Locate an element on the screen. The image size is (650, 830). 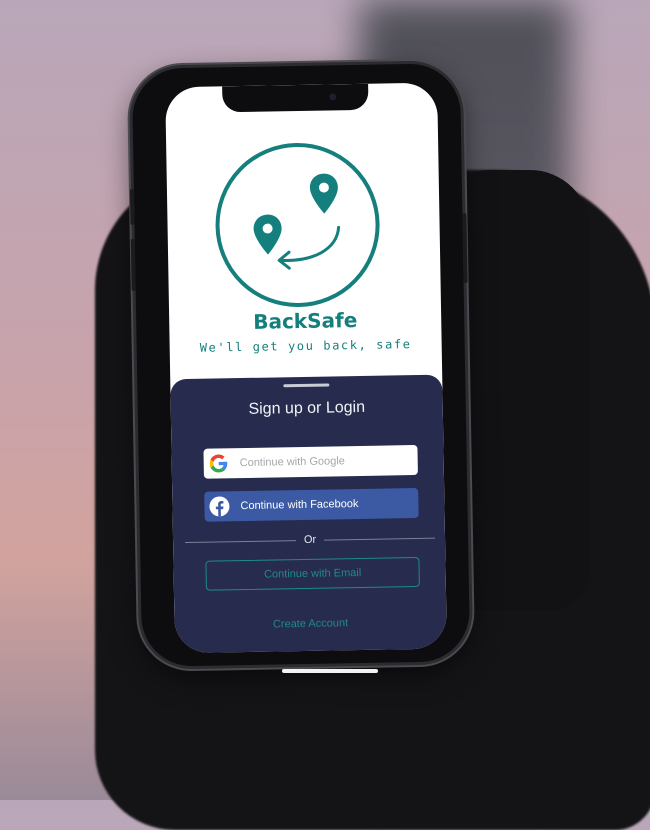
continue-with-email-button: Continue with Email is located at coordinates (312, 573).